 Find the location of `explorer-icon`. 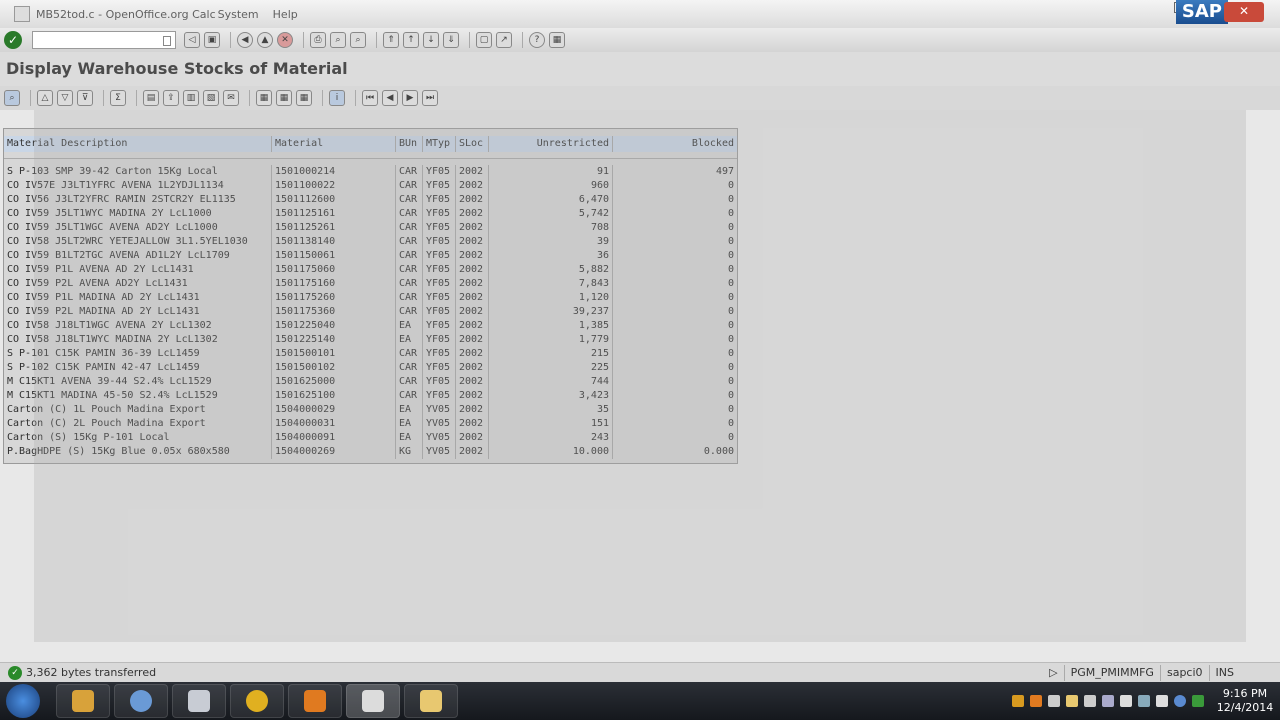

explorer-icon is located at coordinates (83, 701).